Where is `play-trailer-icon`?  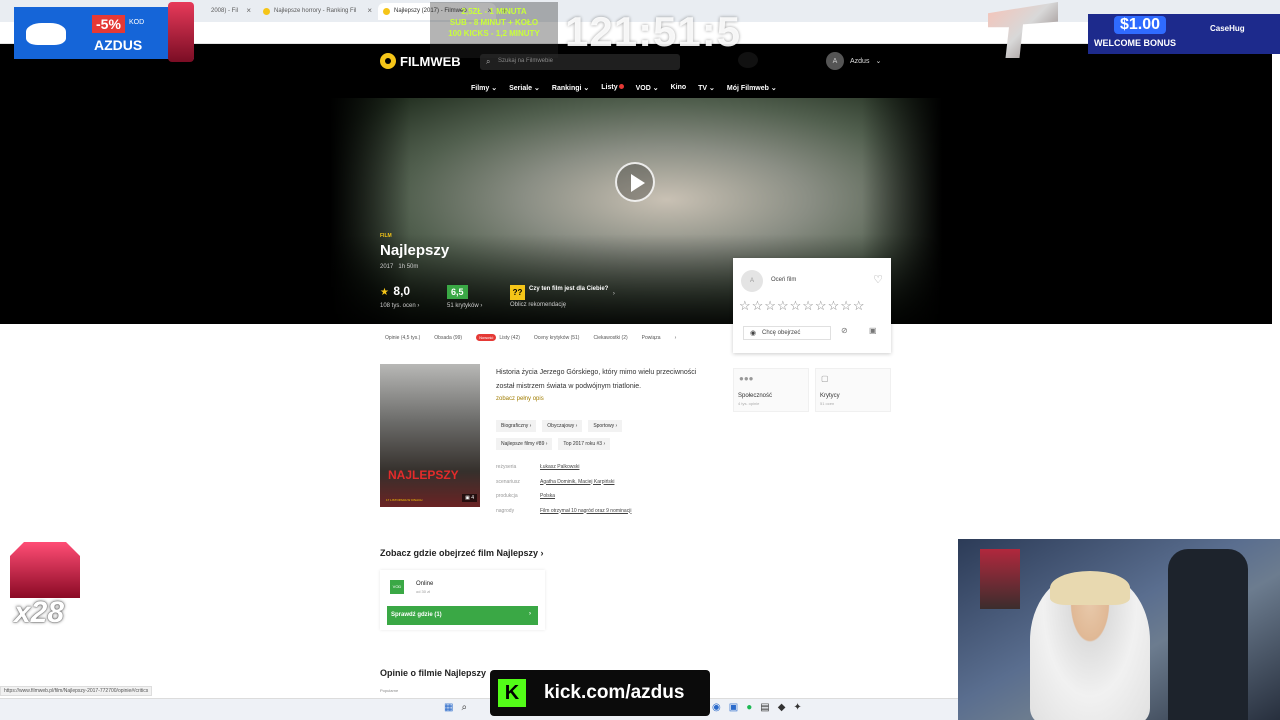
play-trailer-icon is located at coordinates (635, 182).